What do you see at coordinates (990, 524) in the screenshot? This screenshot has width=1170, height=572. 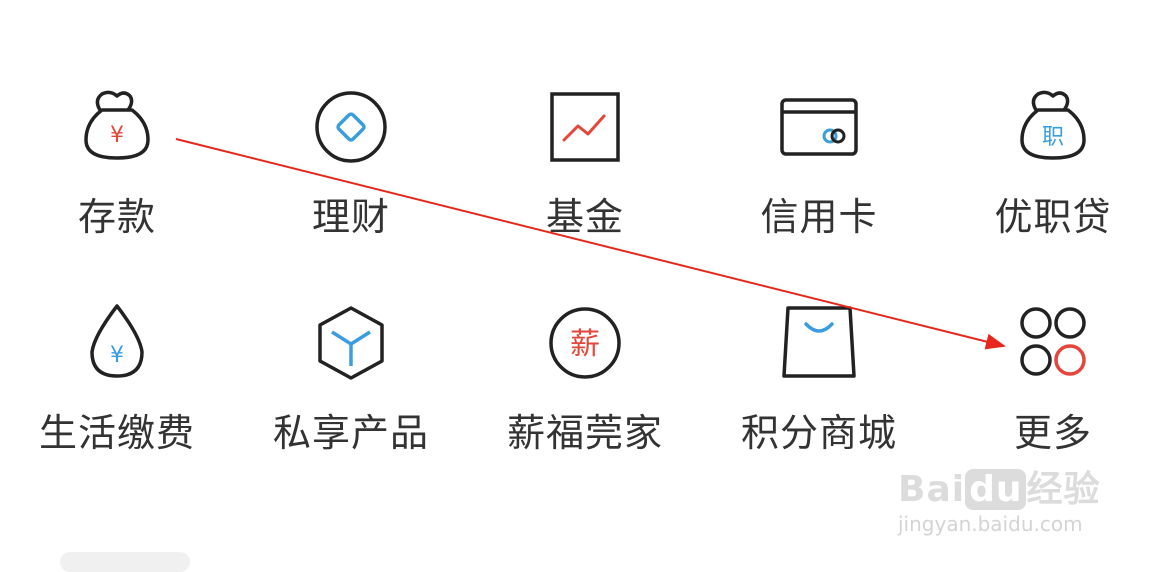 I see `watermark-url: jingyan.baidu.com` at bounding box center [990, 524].